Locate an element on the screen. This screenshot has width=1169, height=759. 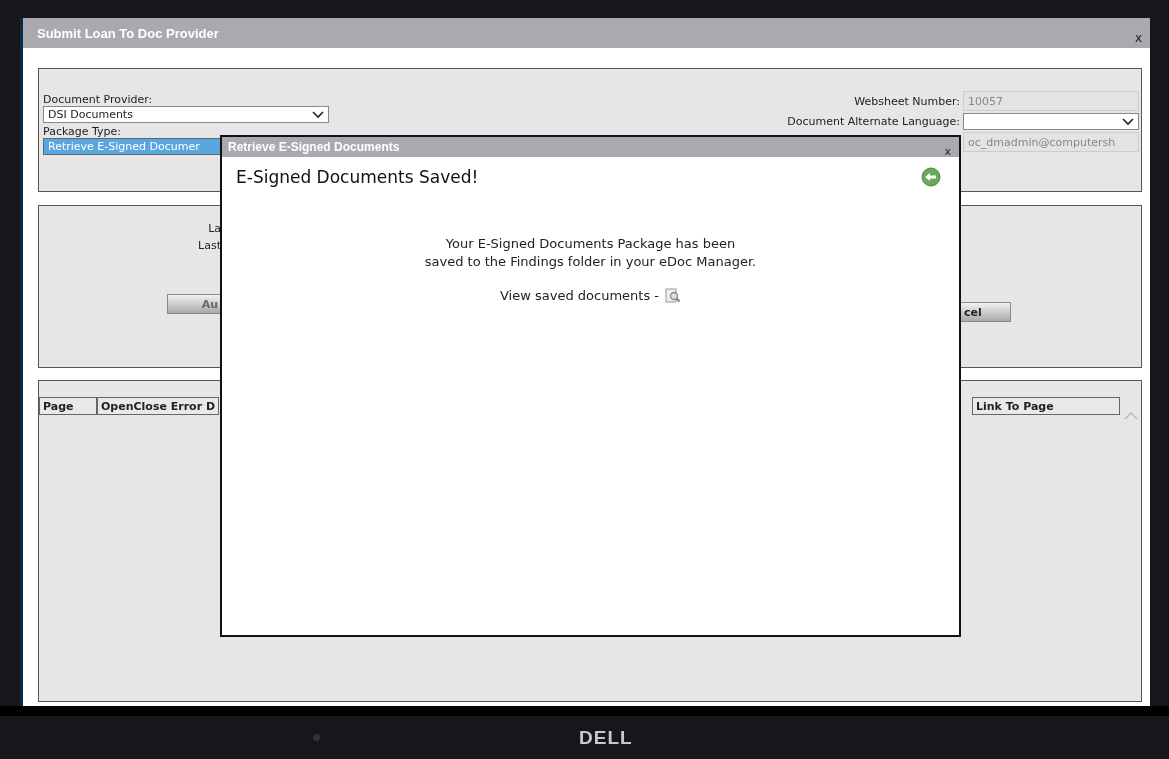
message-text: Your E-Signed Documents Package has been is located at coordinates (590, 244).